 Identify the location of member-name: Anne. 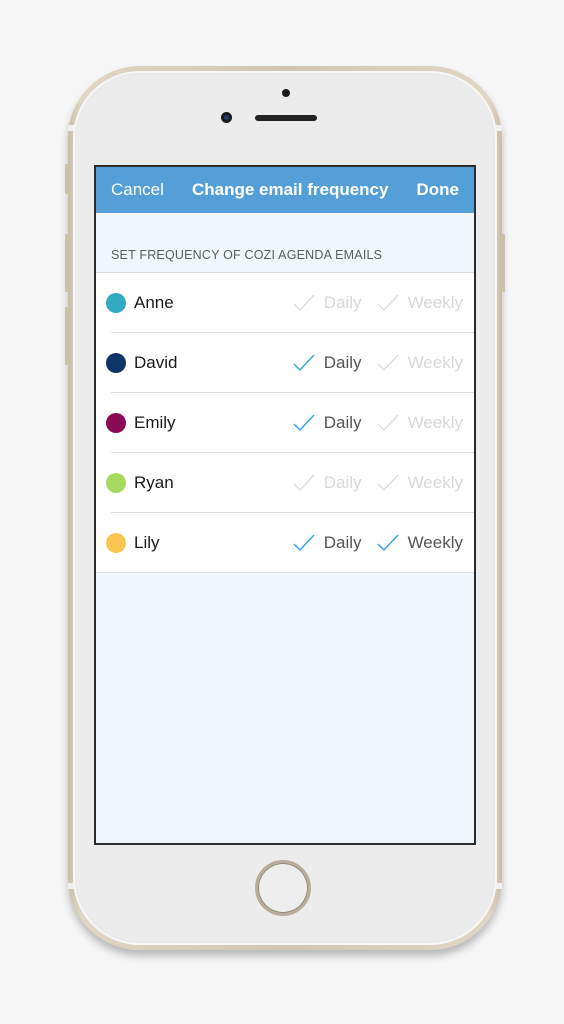
(154, 302).